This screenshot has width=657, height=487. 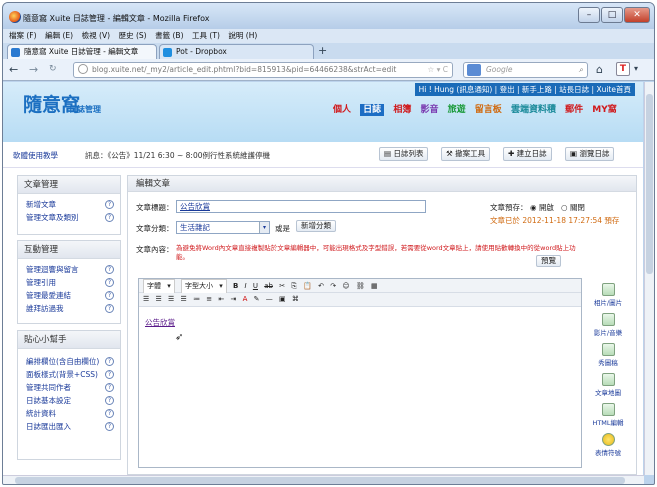 What do you see at coordinates (234, 299) in the screenshot?
I see `indent-icon: ⇥` at bounding box center [234, 299].